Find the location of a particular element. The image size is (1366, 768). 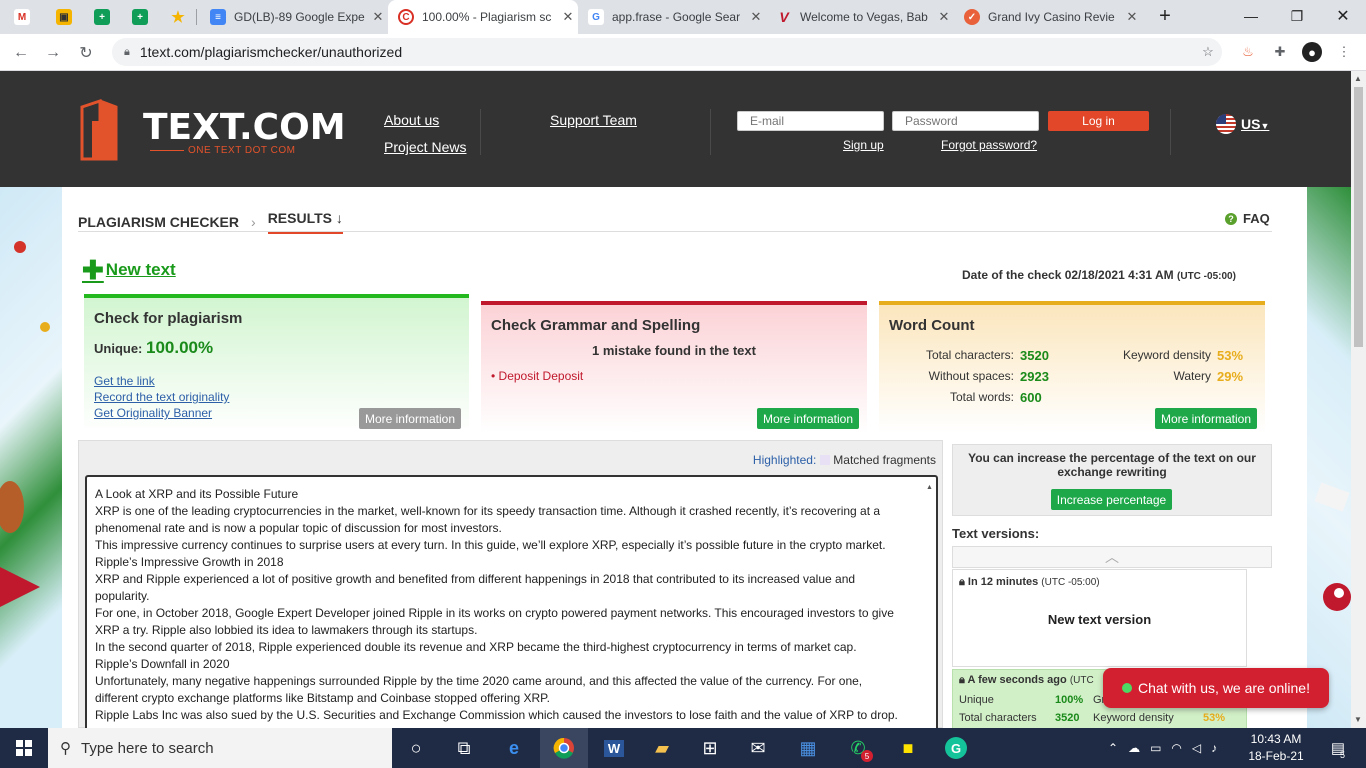

logo-text: TEXT.COM is located at coordinates (244, 127).